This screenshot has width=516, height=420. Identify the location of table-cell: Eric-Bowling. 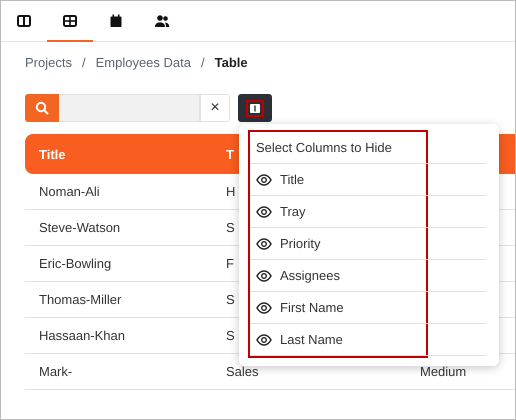
(125, 264).